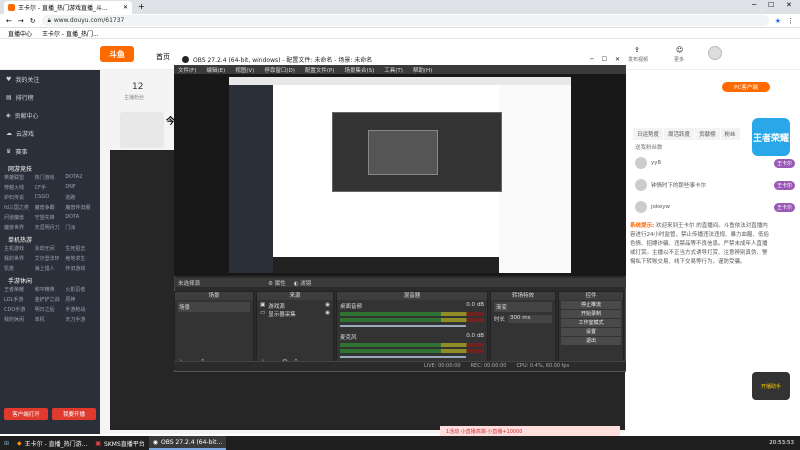 The width and height of the screenshot is (800, 450). I want to click on category-link: 逃跑, so click(80, 197).